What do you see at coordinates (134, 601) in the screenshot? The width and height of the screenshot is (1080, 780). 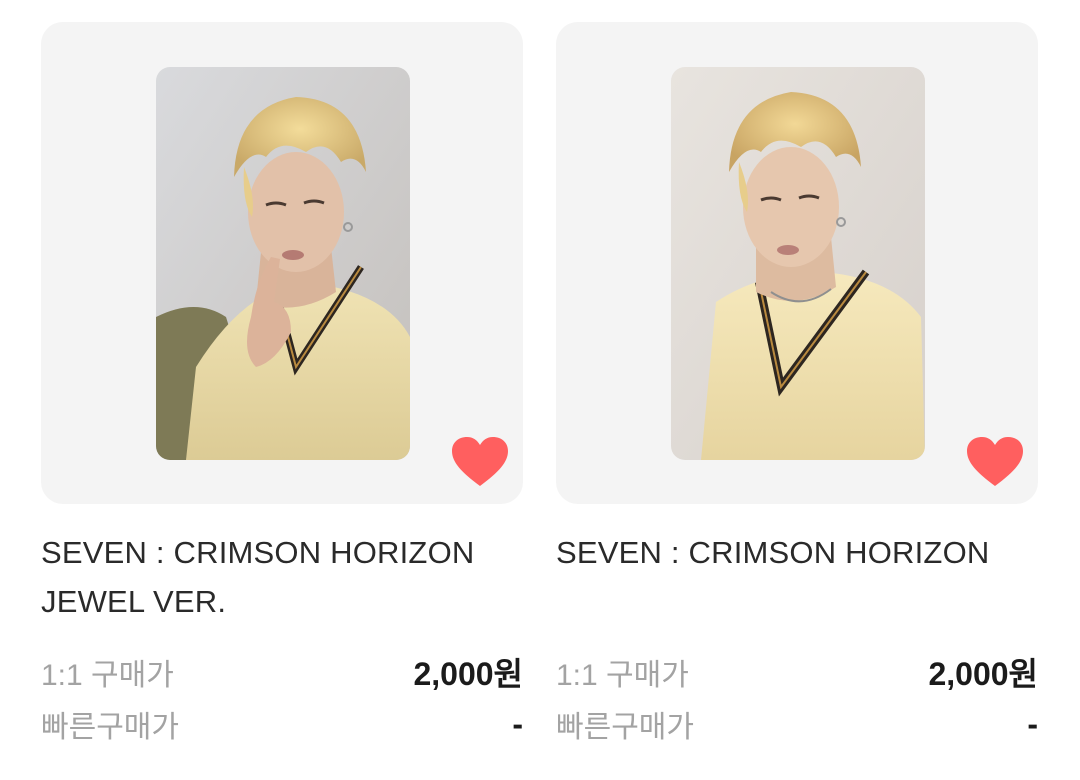 I see `product-title-line-2: JEWEL VER.` at bounding box center [134, 601].